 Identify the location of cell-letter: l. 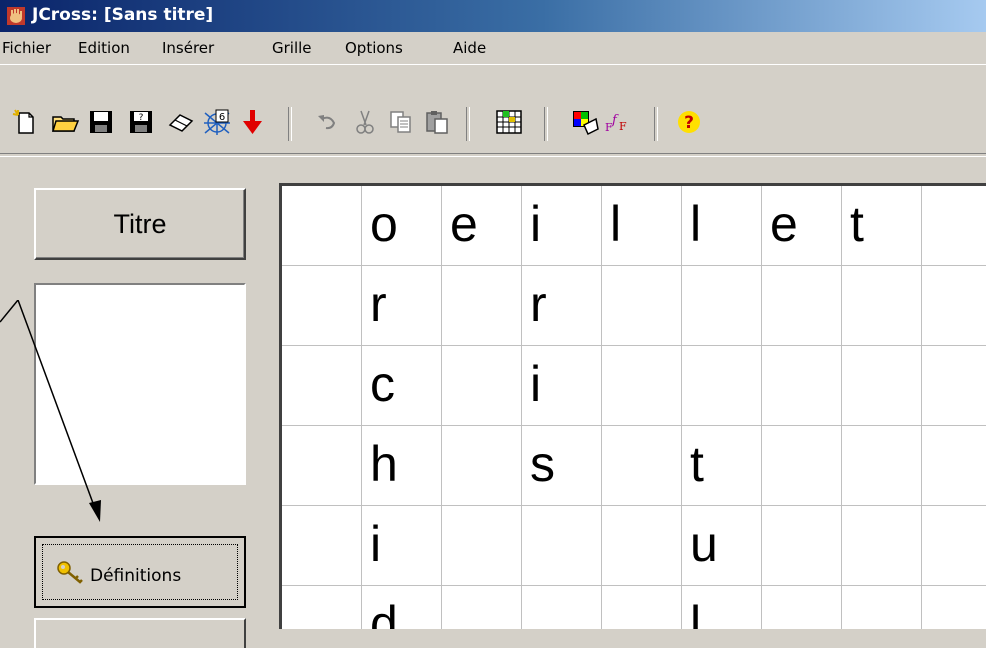
(696, 224).